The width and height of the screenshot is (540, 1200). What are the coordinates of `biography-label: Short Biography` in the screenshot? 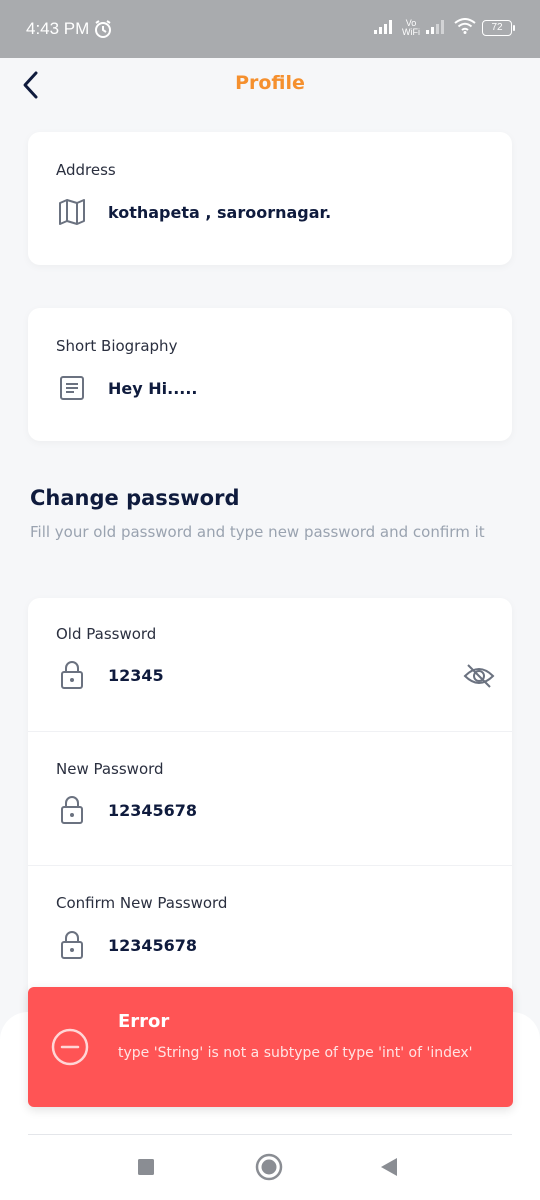 It's located at (117, 346).